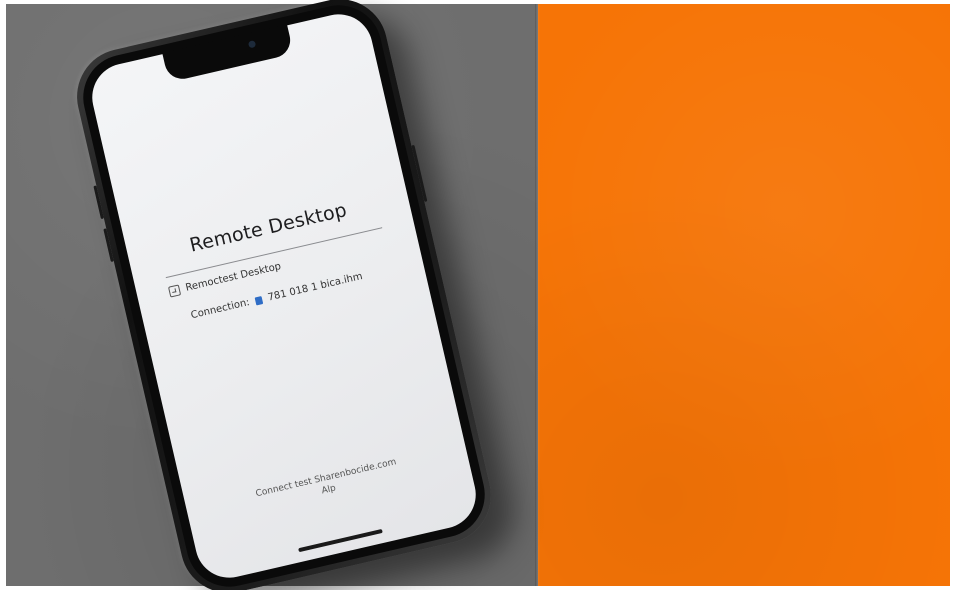  What do you see at coordinates (259, 300) in the screenshot?
I see `connection-icon` at bounding box center [259, 300].